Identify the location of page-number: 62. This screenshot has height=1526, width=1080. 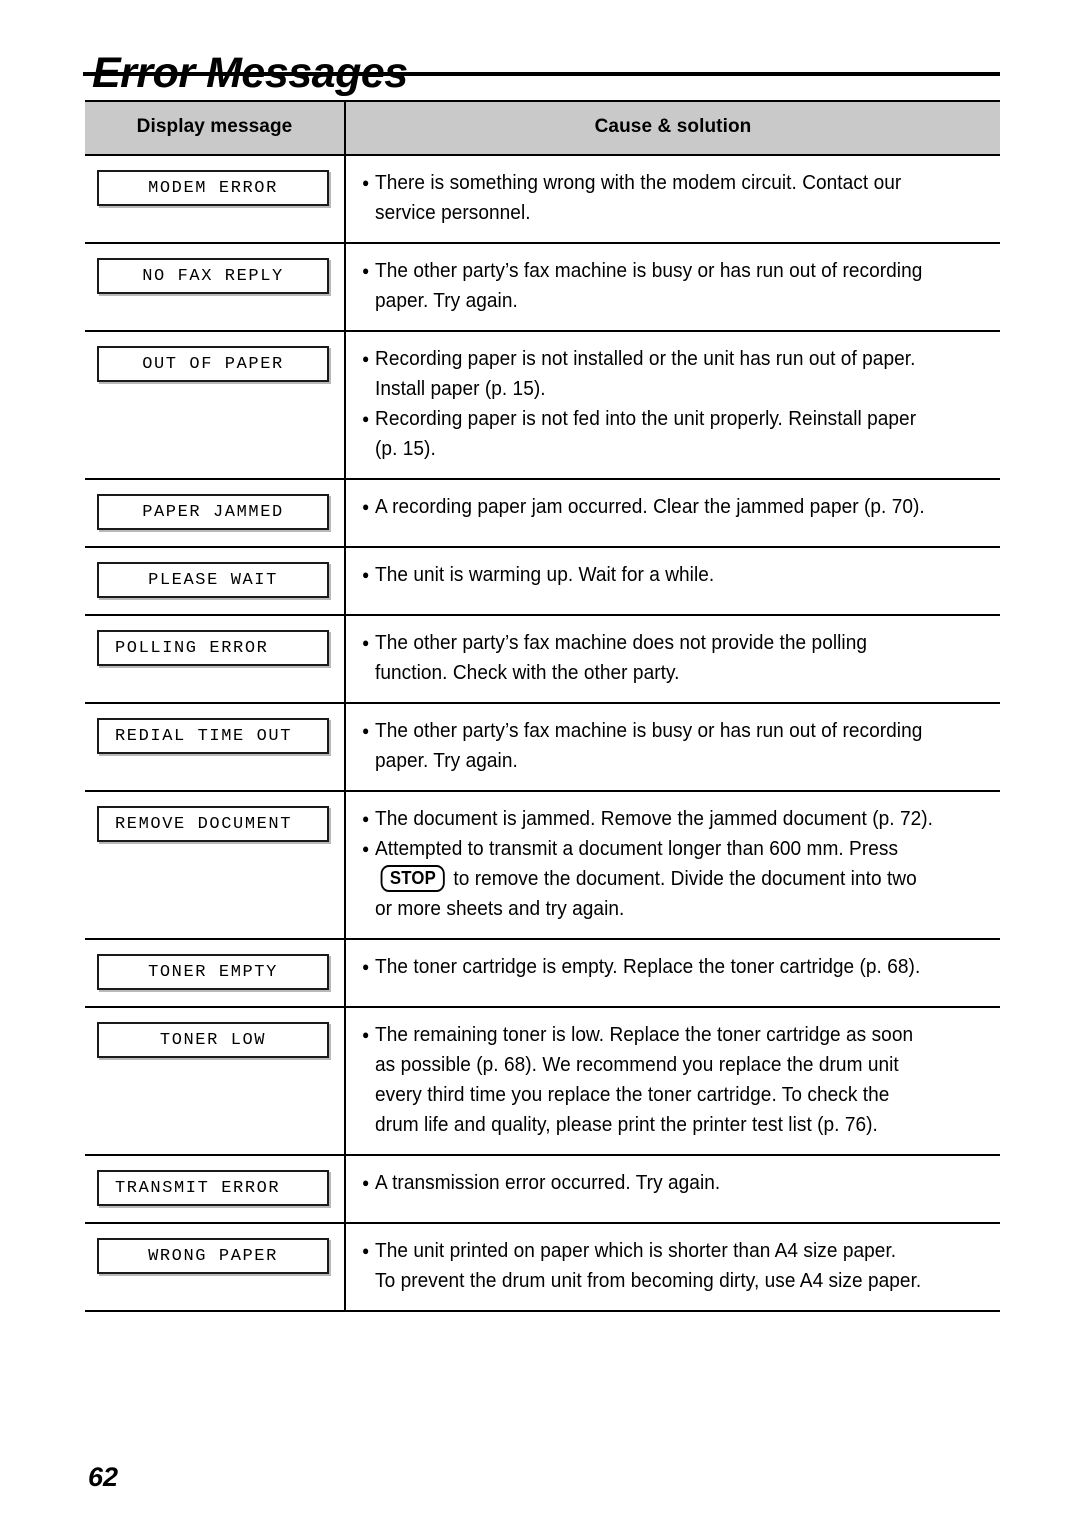
(103, 1477).